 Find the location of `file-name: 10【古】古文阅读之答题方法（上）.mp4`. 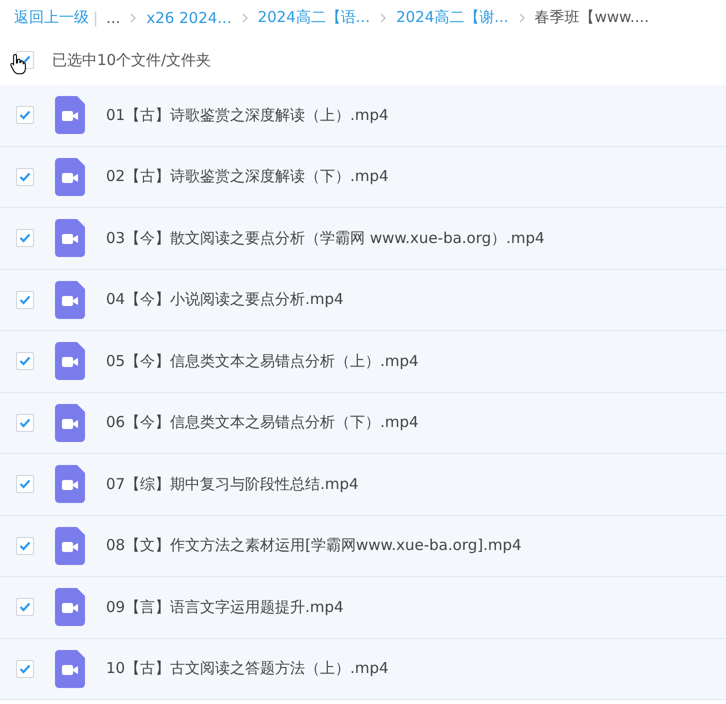

file-name: 10【古】古文阅读之答题方法（上）.mp4 is located at coordinates (247, 668).